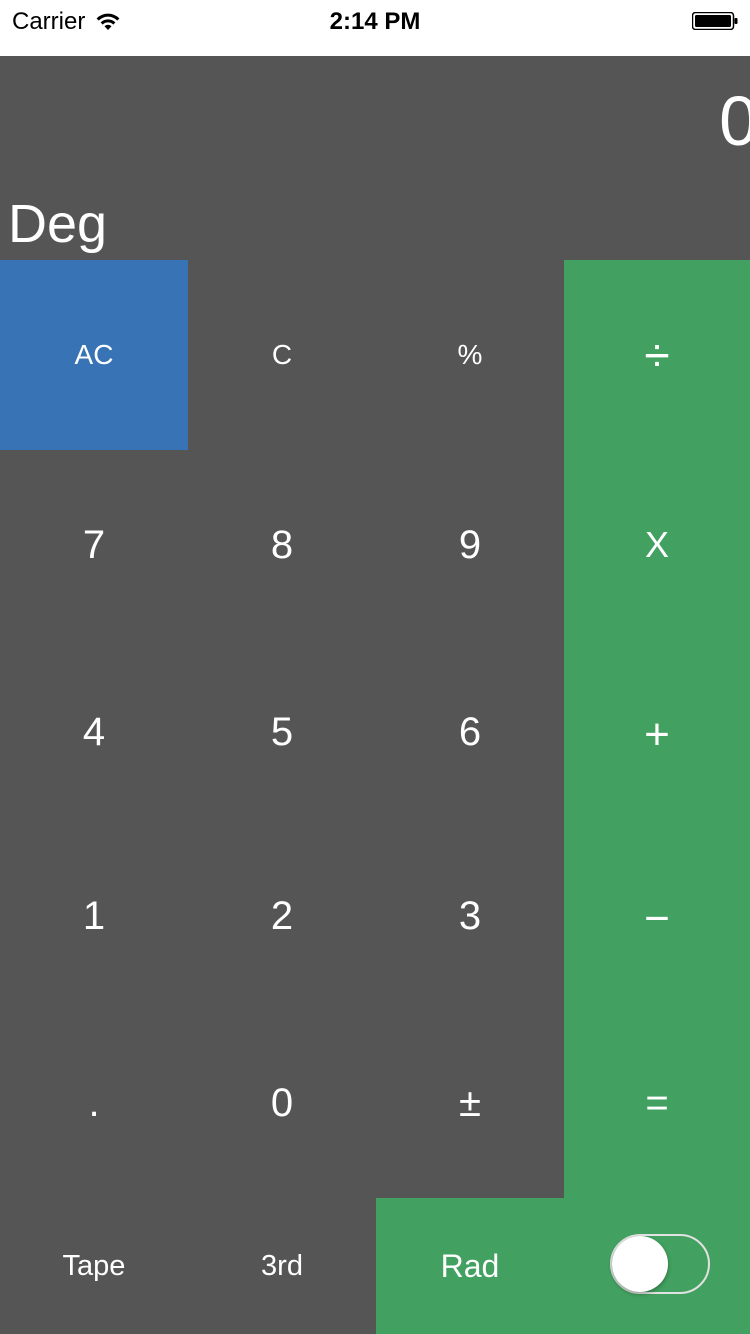 The width and height of the screenshot is (750, 1334). What do you see at coordinates (657, 735) in the screenshot?
I see `plus-button: +` at bounding box center [657, 735].